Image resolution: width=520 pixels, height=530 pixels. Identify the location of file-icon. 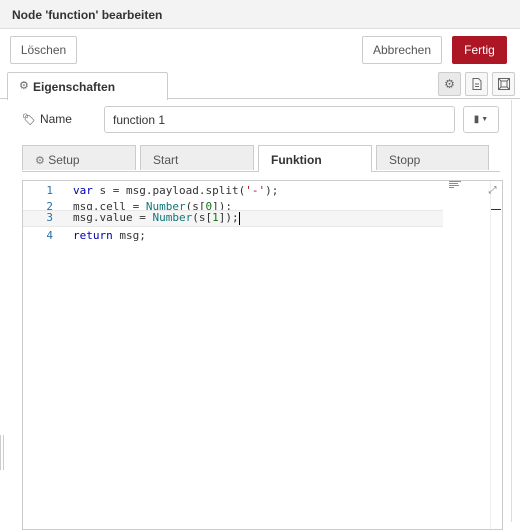
(476, 84).